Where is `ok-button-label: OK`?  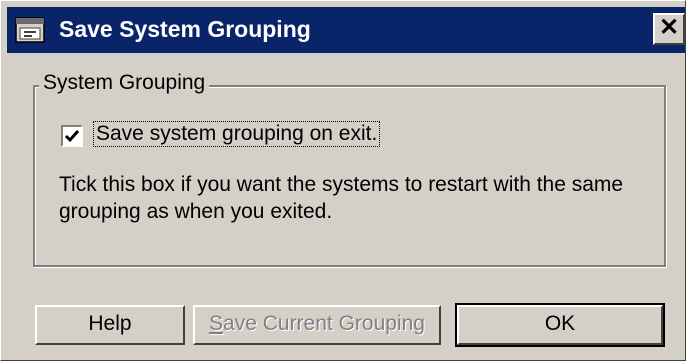
ok-button-label: OK is located at coordinates (560, 323).